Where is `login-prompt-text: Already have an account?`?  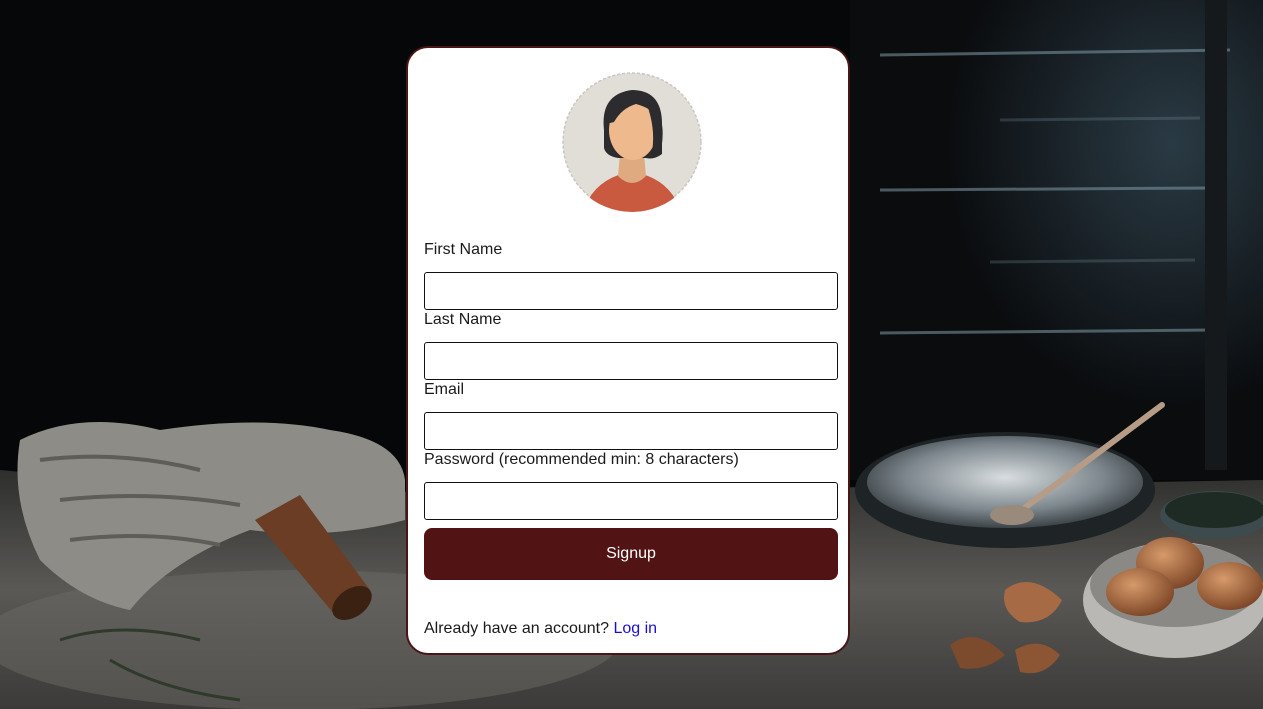 login-prompt-text: Already have an account? is located at coordinates (517, 628).